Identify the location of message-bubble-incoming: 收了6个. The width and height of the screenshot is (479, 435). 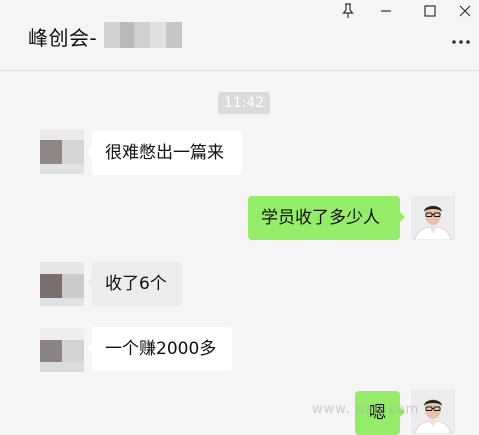
(134, 284).